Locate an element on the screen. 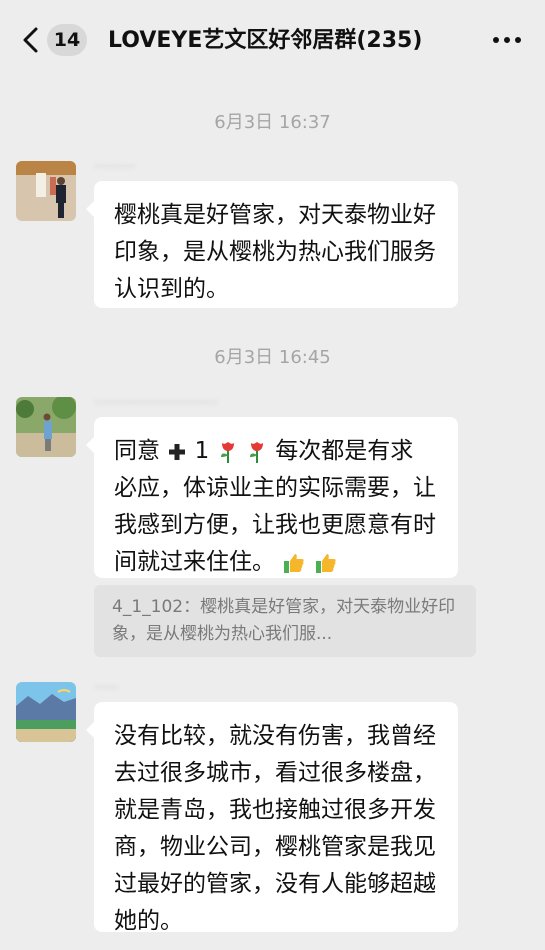  more-dots-icon is located at coordinates (507, 40).